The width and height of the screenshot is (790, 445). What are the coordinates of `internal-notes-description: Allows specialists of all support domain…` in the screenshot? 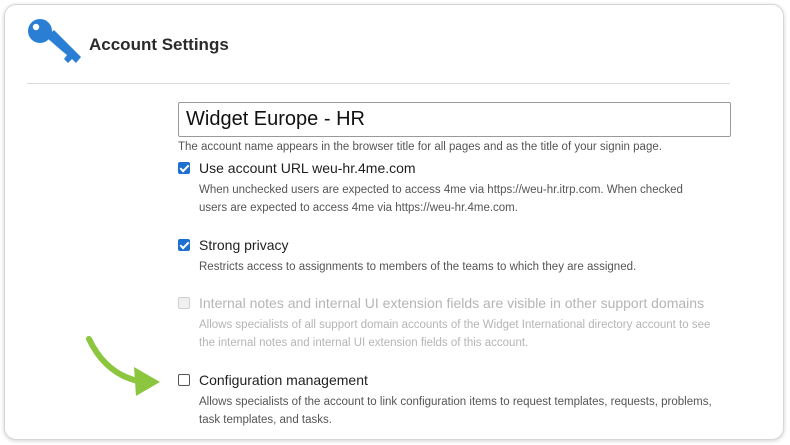 It's located at (455, 334).